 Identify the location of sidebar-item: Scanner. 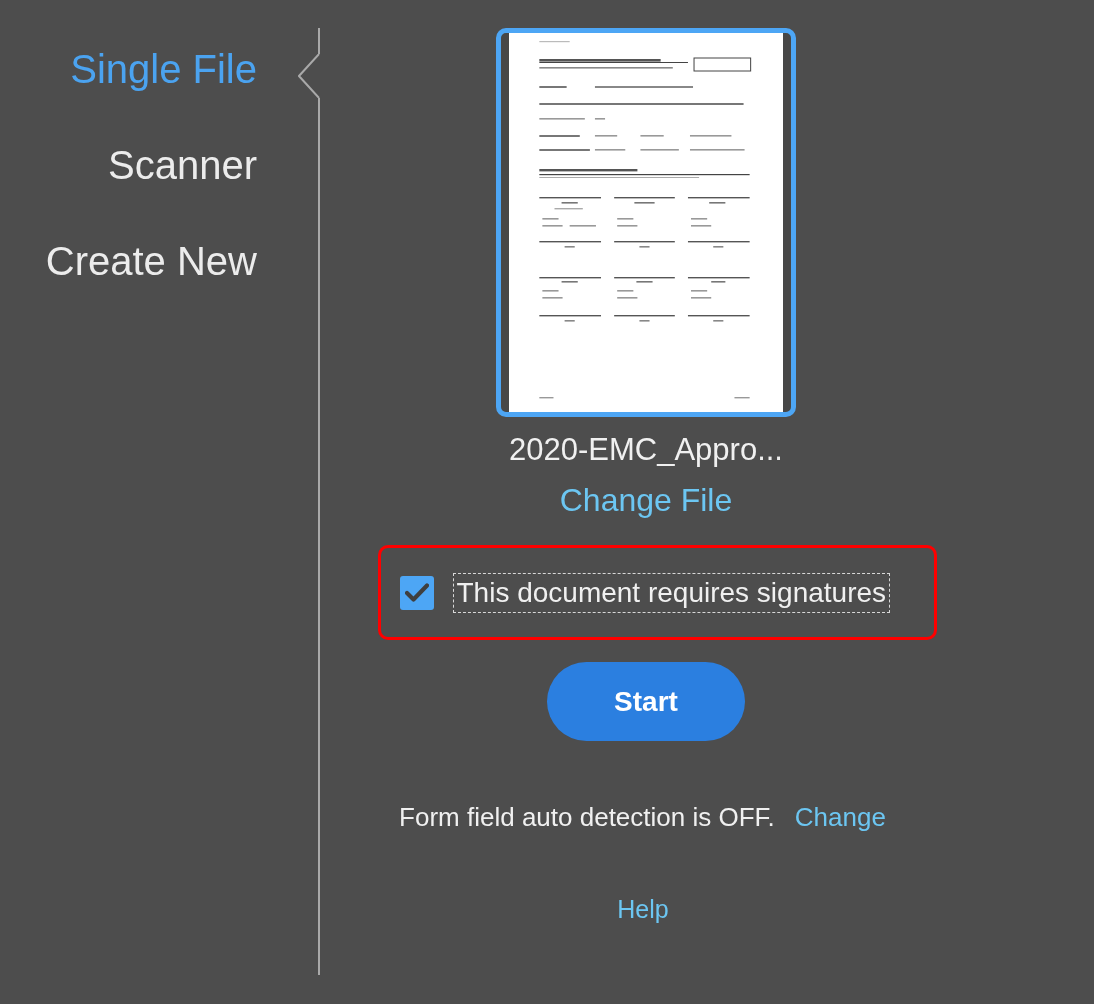
(182, 165).